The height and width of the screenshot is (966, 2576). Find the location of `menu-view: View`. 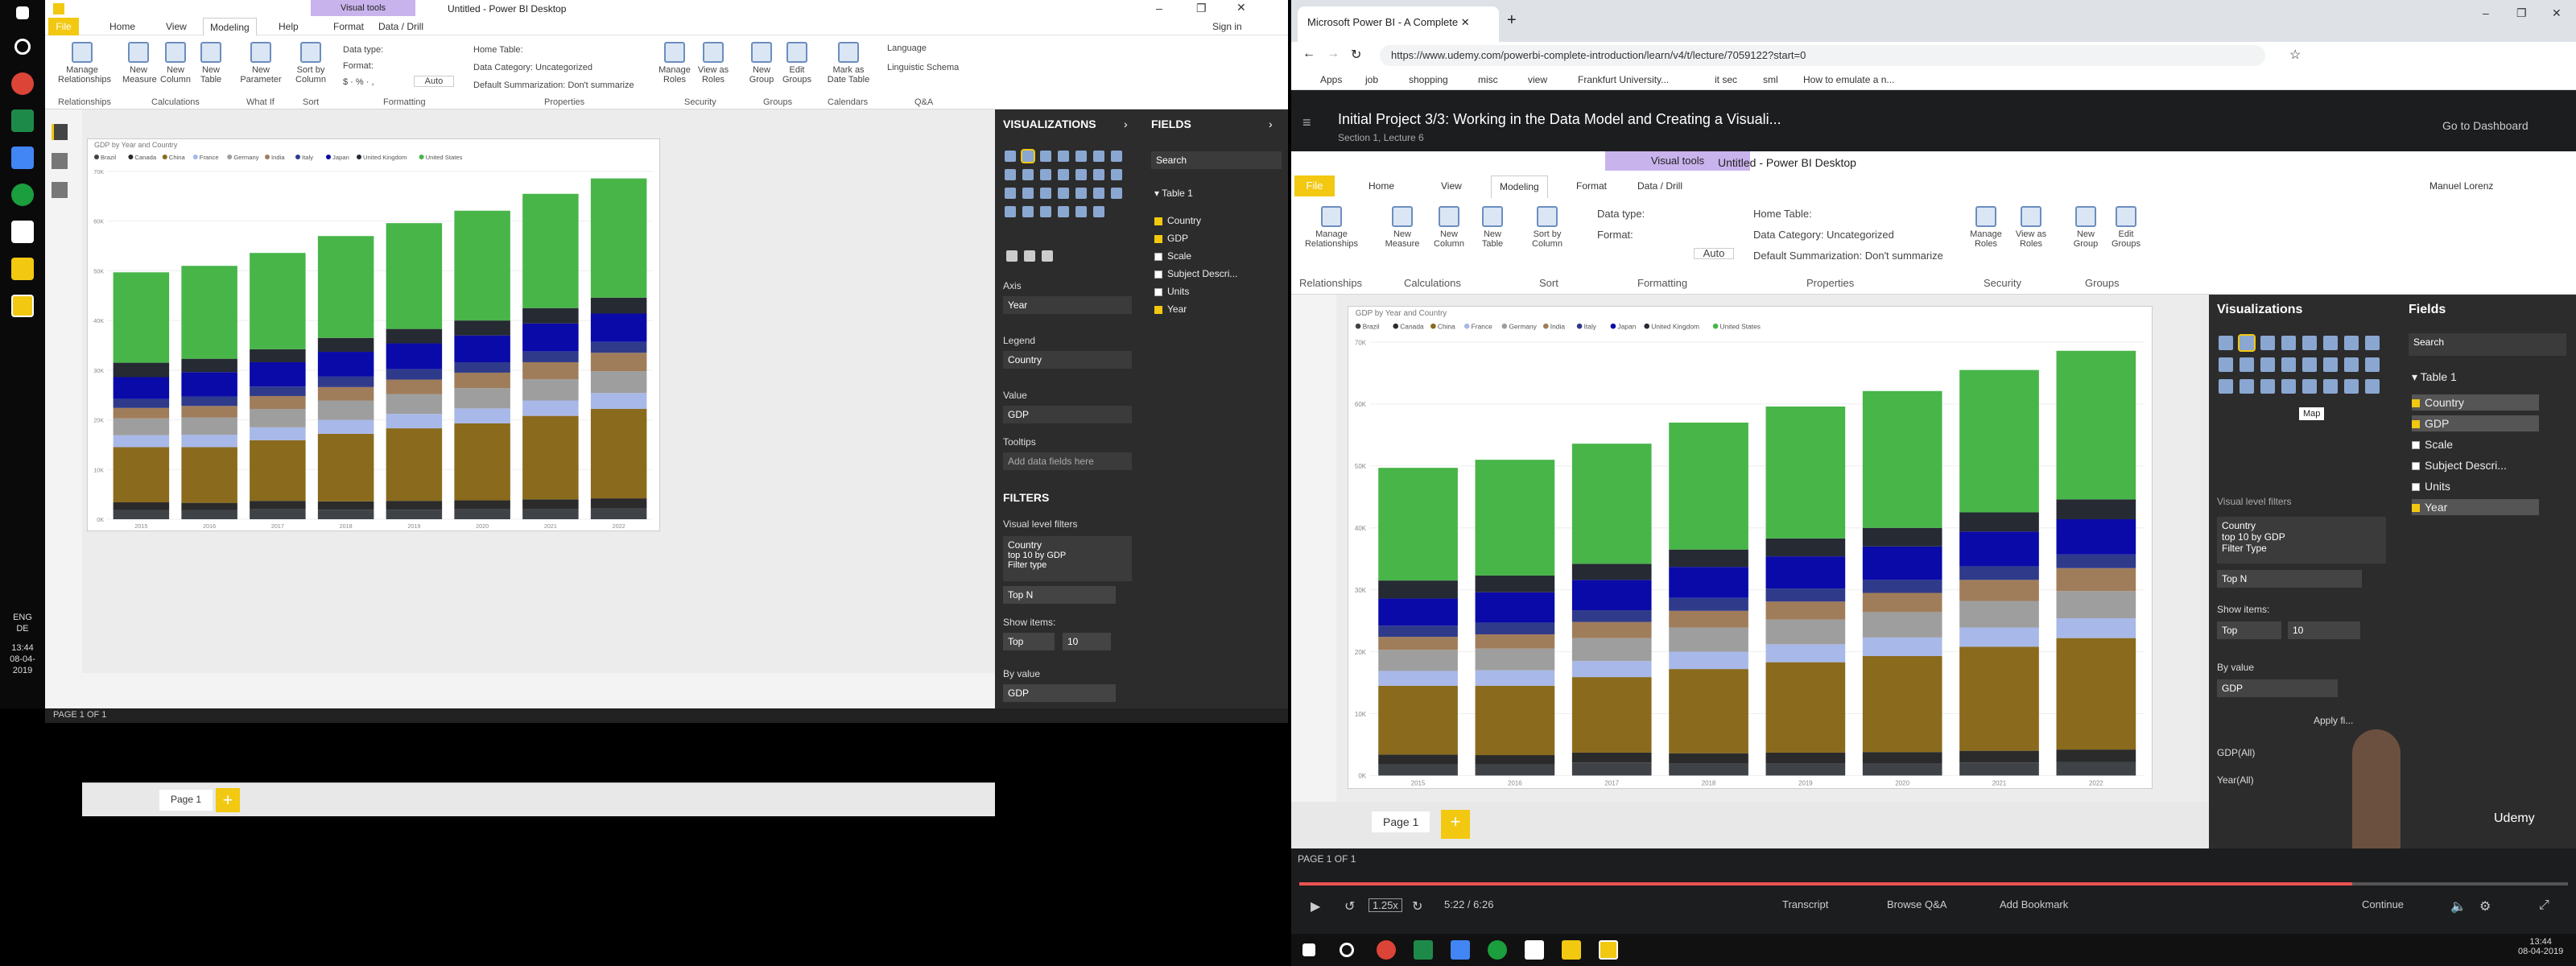

menu-view: View is located at coordinates (176, 26).